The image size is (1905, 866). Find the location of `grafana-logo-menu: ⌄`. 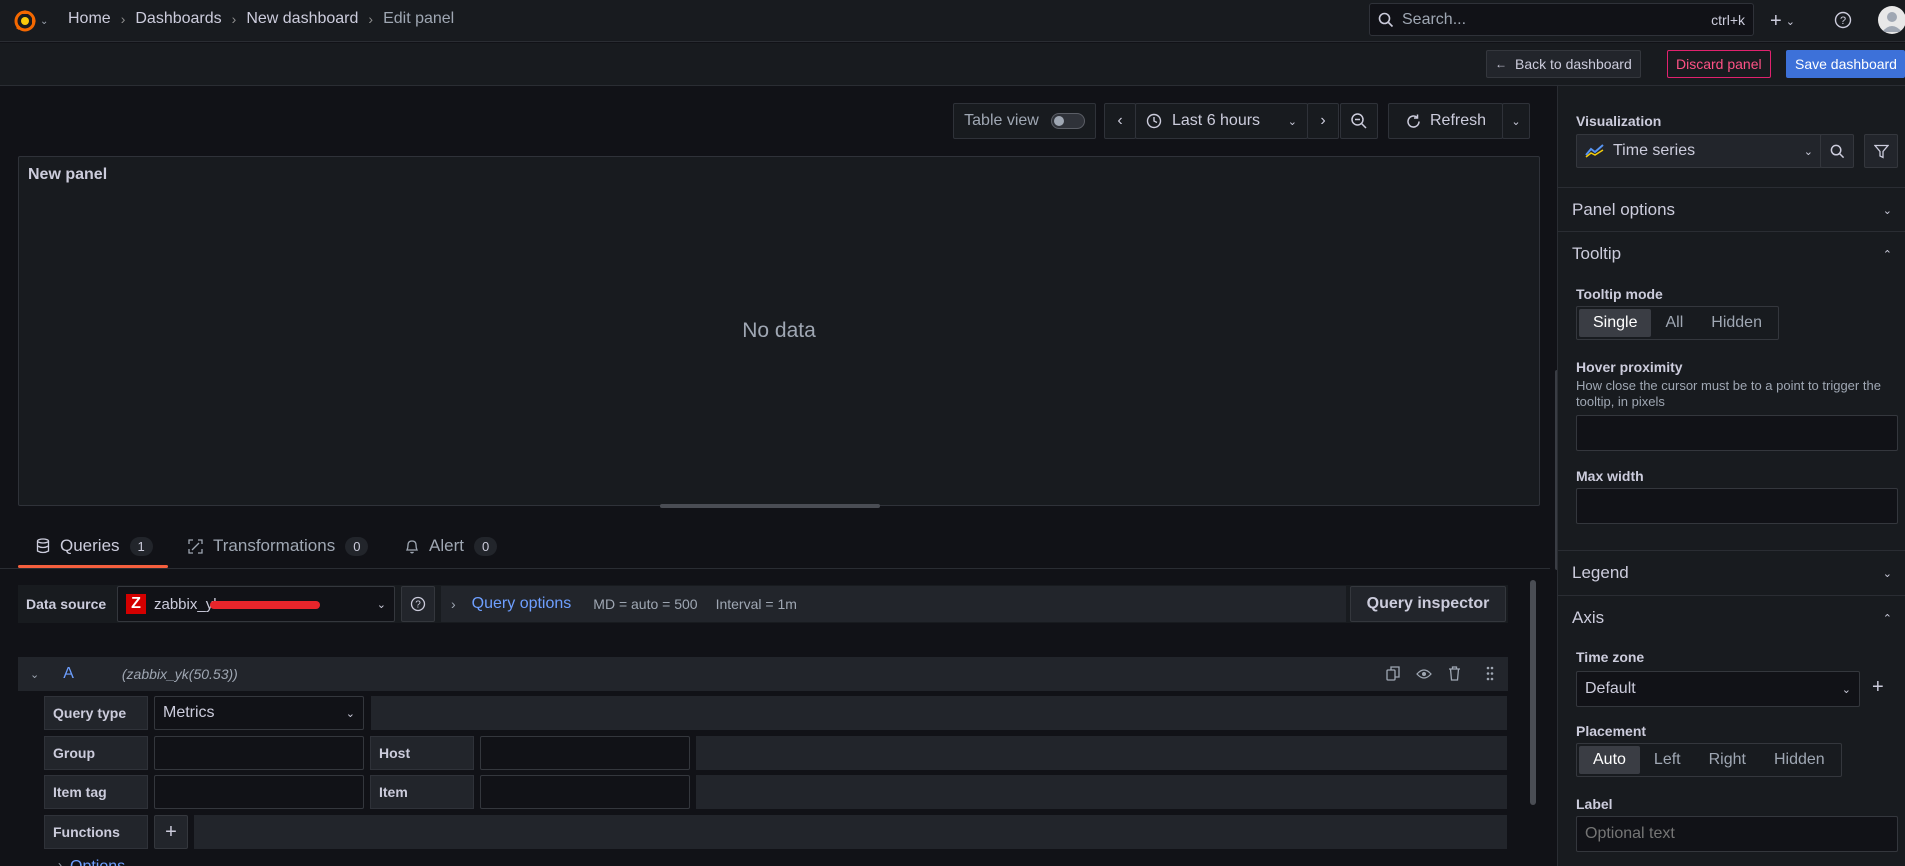

grafana-logo-menu: ⌄ is located at coordinates (30, 21).